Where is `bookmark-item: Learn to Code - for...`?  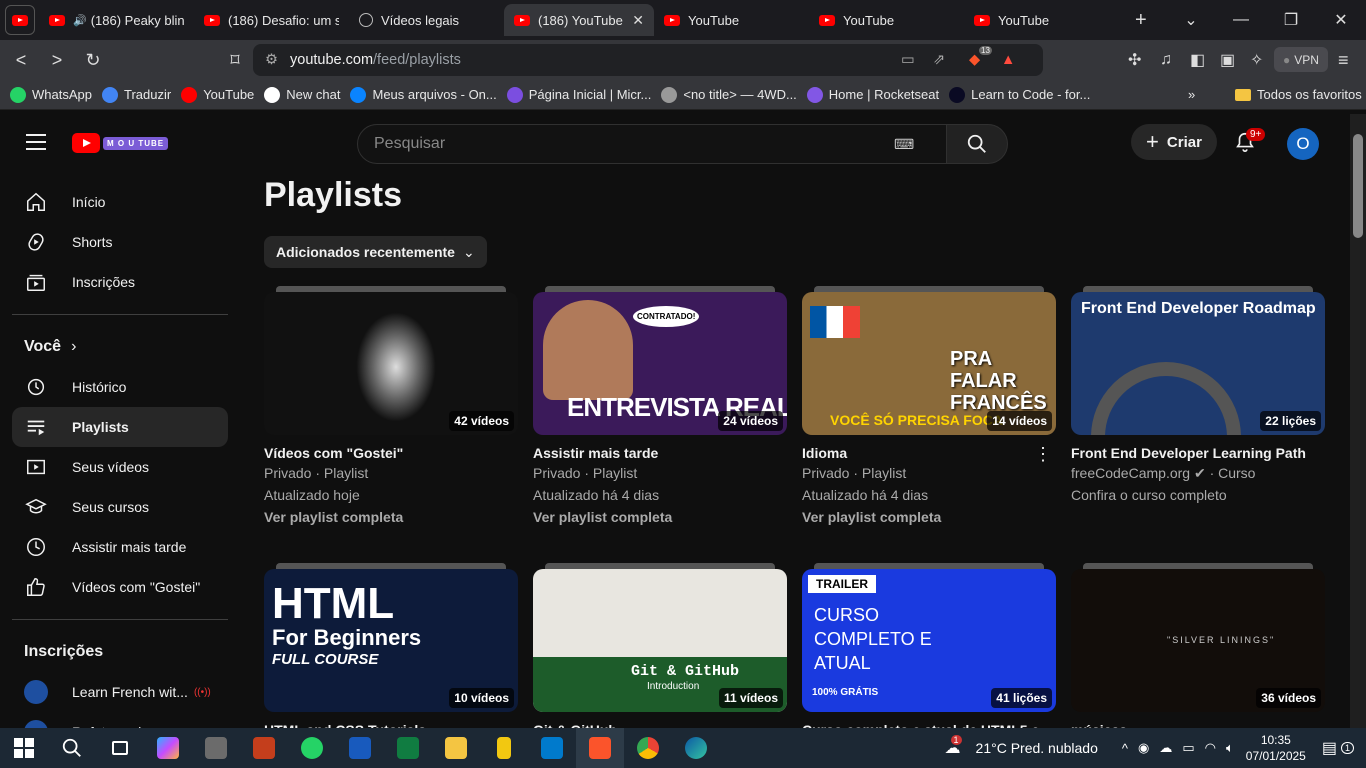 bookmark-item: Learn to Code - for... is located at coordinates (1019, 94).